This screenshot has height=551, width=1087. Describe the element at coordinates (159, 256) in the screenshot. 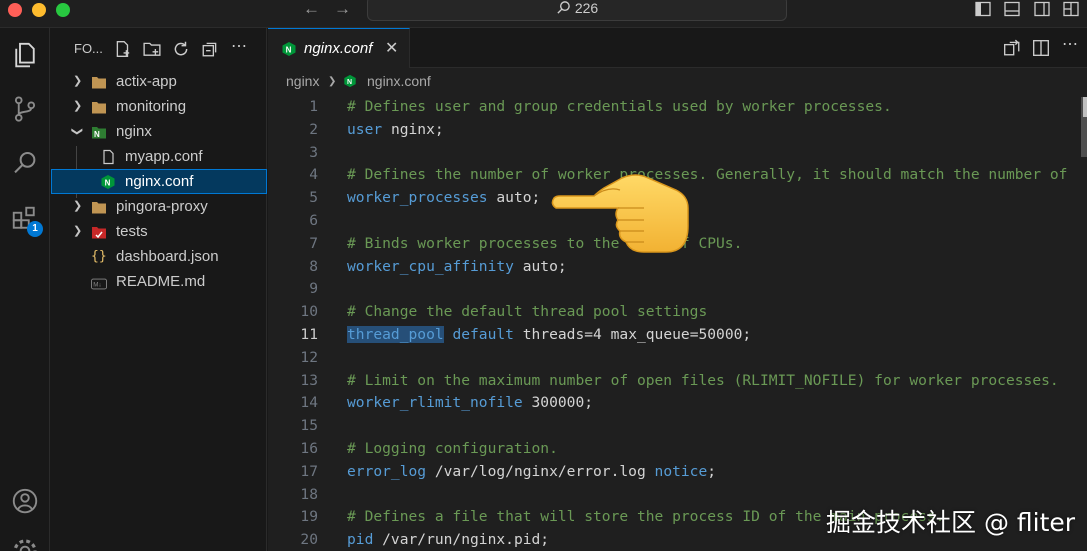

I see `tree-item-dashboard-json: {} dashboard.json` at that location.